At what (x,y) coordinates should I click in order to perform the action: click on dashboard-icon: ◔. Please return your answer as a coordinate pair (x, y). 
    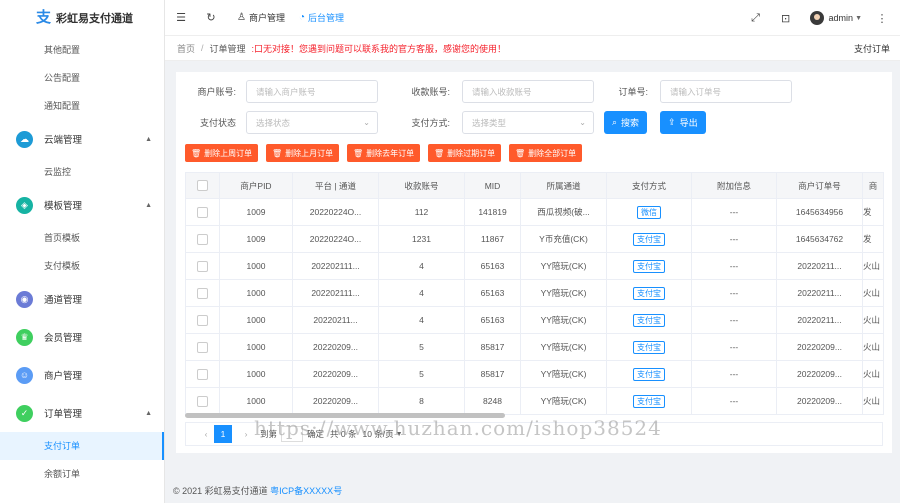
    Looking at the image, I should click on (302, 17).